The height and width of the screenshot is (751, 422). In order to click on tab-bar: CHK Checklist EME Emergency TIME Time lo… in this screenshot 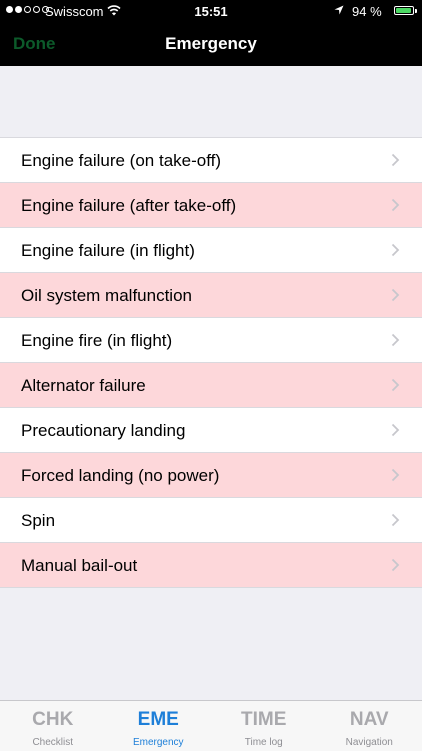, I will do `click(211, 725)`.